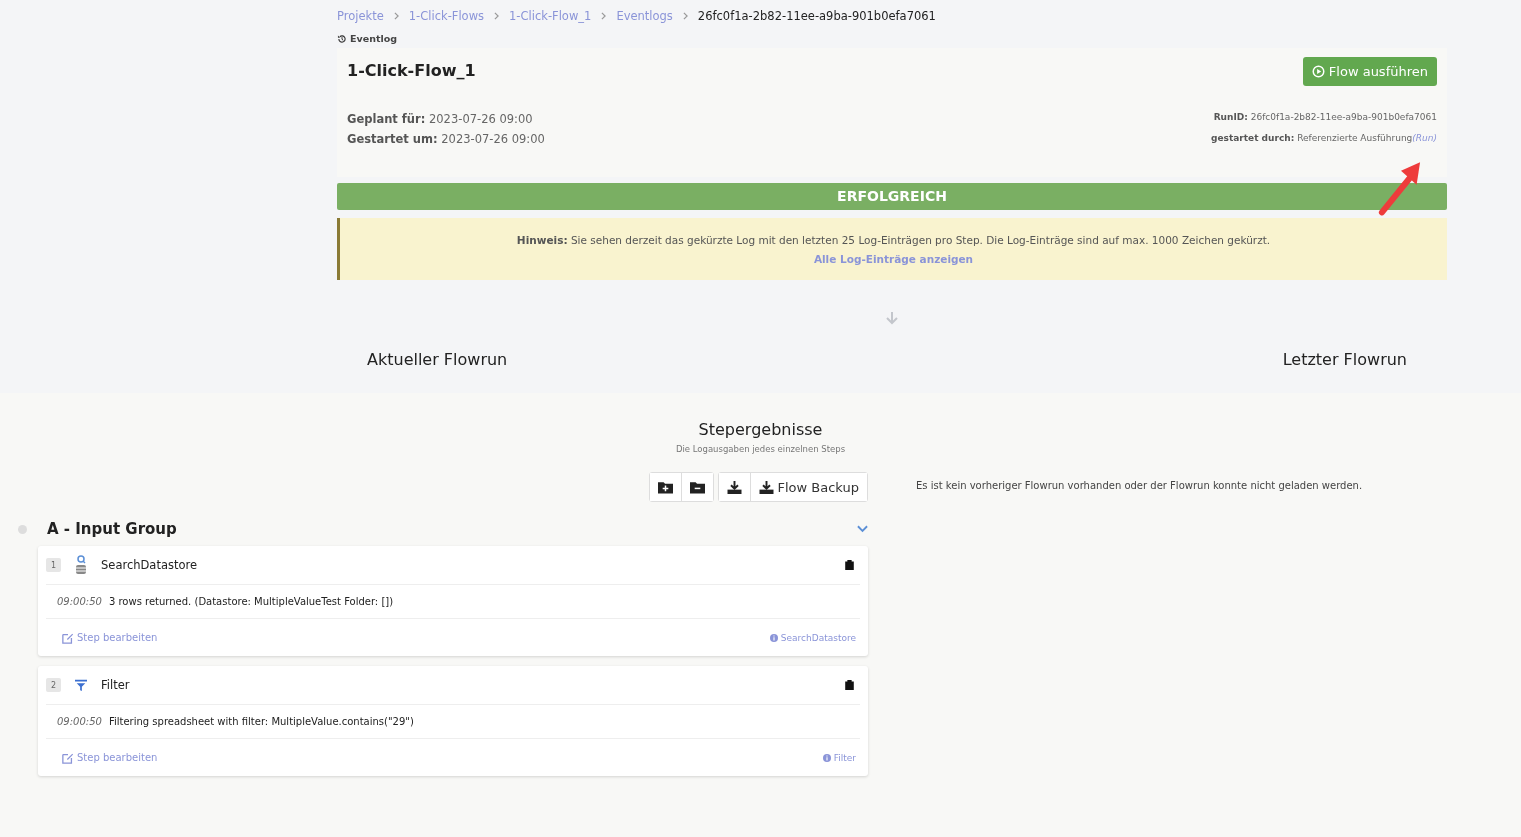  Describe the element at coordinates (112, 529) in the screenshot. I see `group-name: A - Input Group` at that location.